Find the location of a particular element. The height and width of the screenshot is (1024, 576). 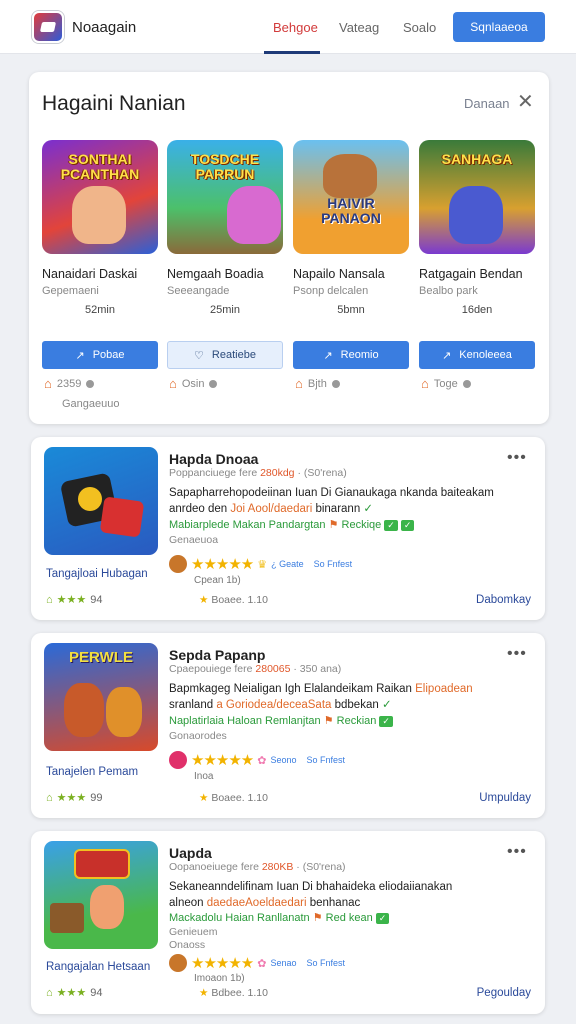

tile-stat-0: ⌂ 2359 is located at coordinates (69, 383).